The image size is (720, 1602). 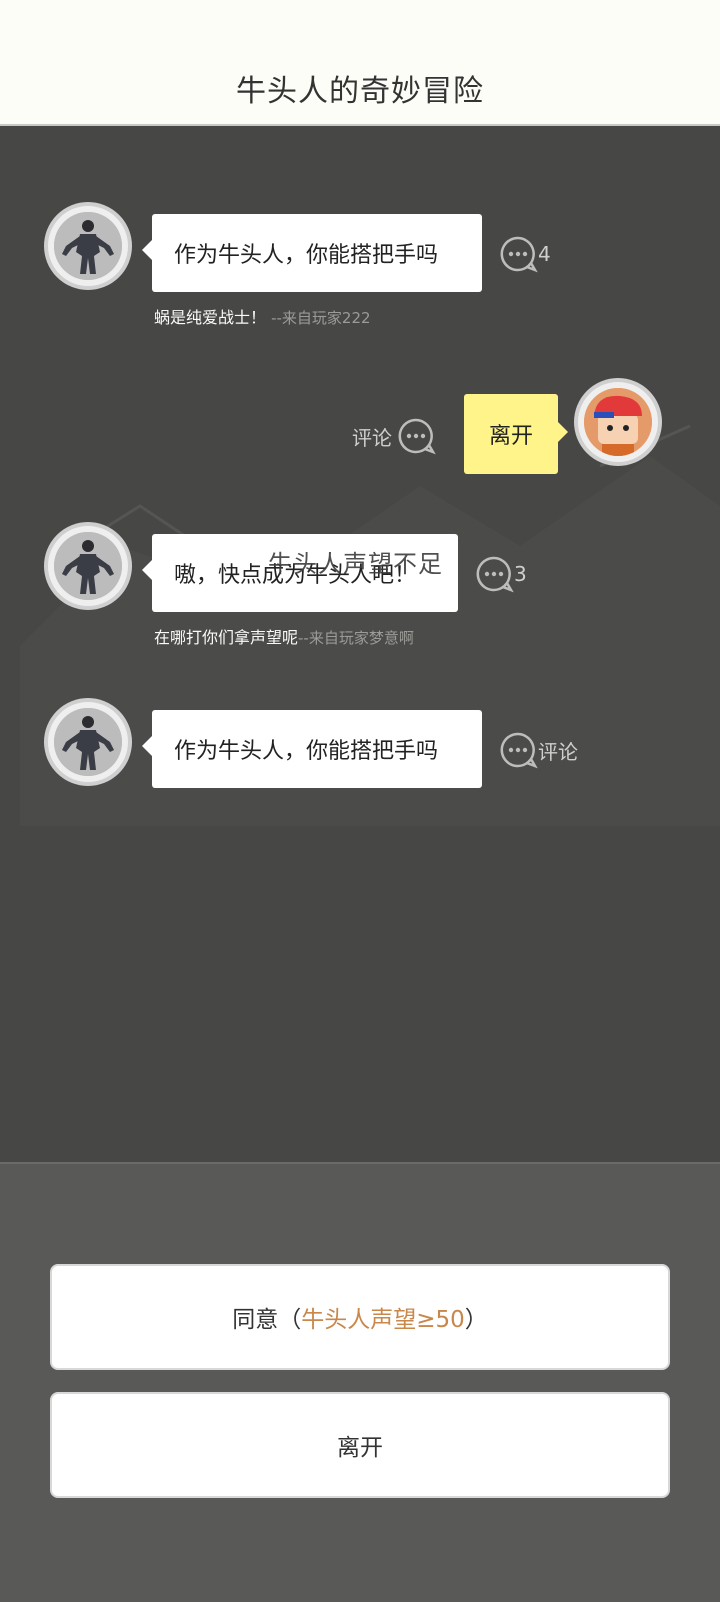 I want to click on attribution-text: 蜗是纯爱战士！, so click(x=210, y=317).